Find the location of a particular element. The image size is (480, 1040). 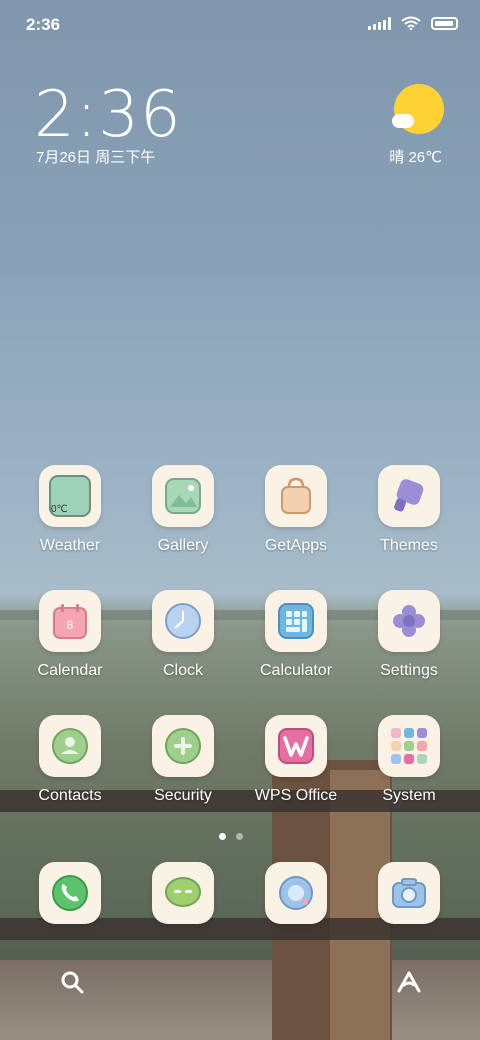

page-dot is located at coordinates (239, 836).